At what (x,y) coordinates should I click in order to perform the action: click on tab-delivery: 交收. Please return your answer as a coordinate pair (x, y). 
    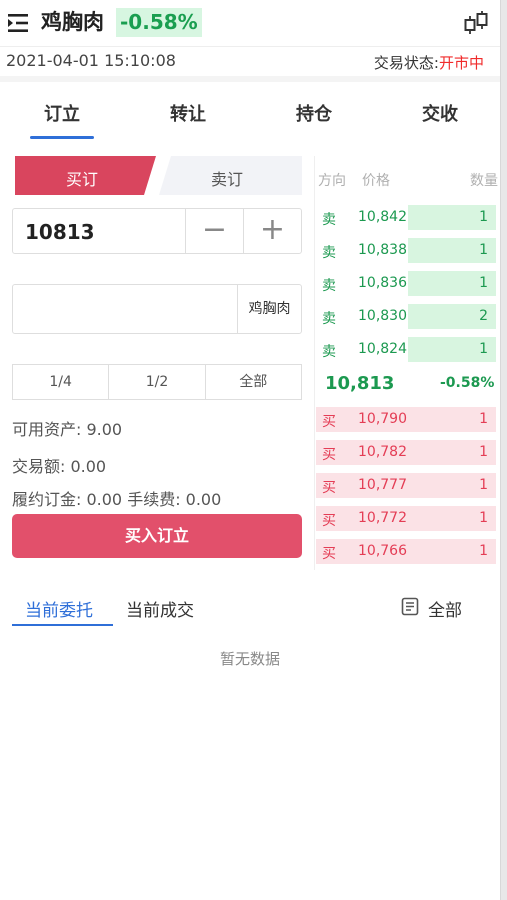
    Looking at the image, I should click on (440, 113).